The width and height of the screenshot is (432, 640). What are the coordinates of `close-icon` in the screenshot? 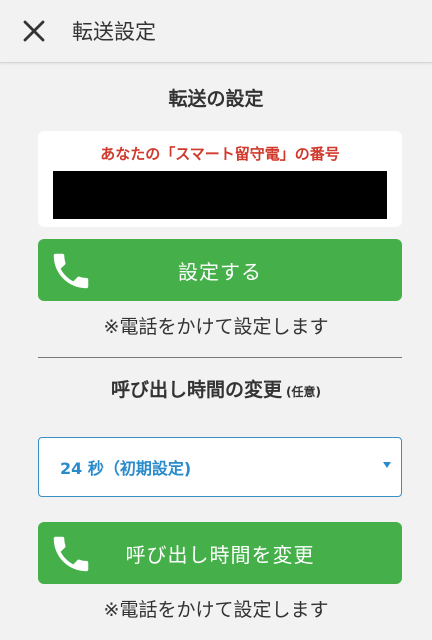 It's located at (34, 31).